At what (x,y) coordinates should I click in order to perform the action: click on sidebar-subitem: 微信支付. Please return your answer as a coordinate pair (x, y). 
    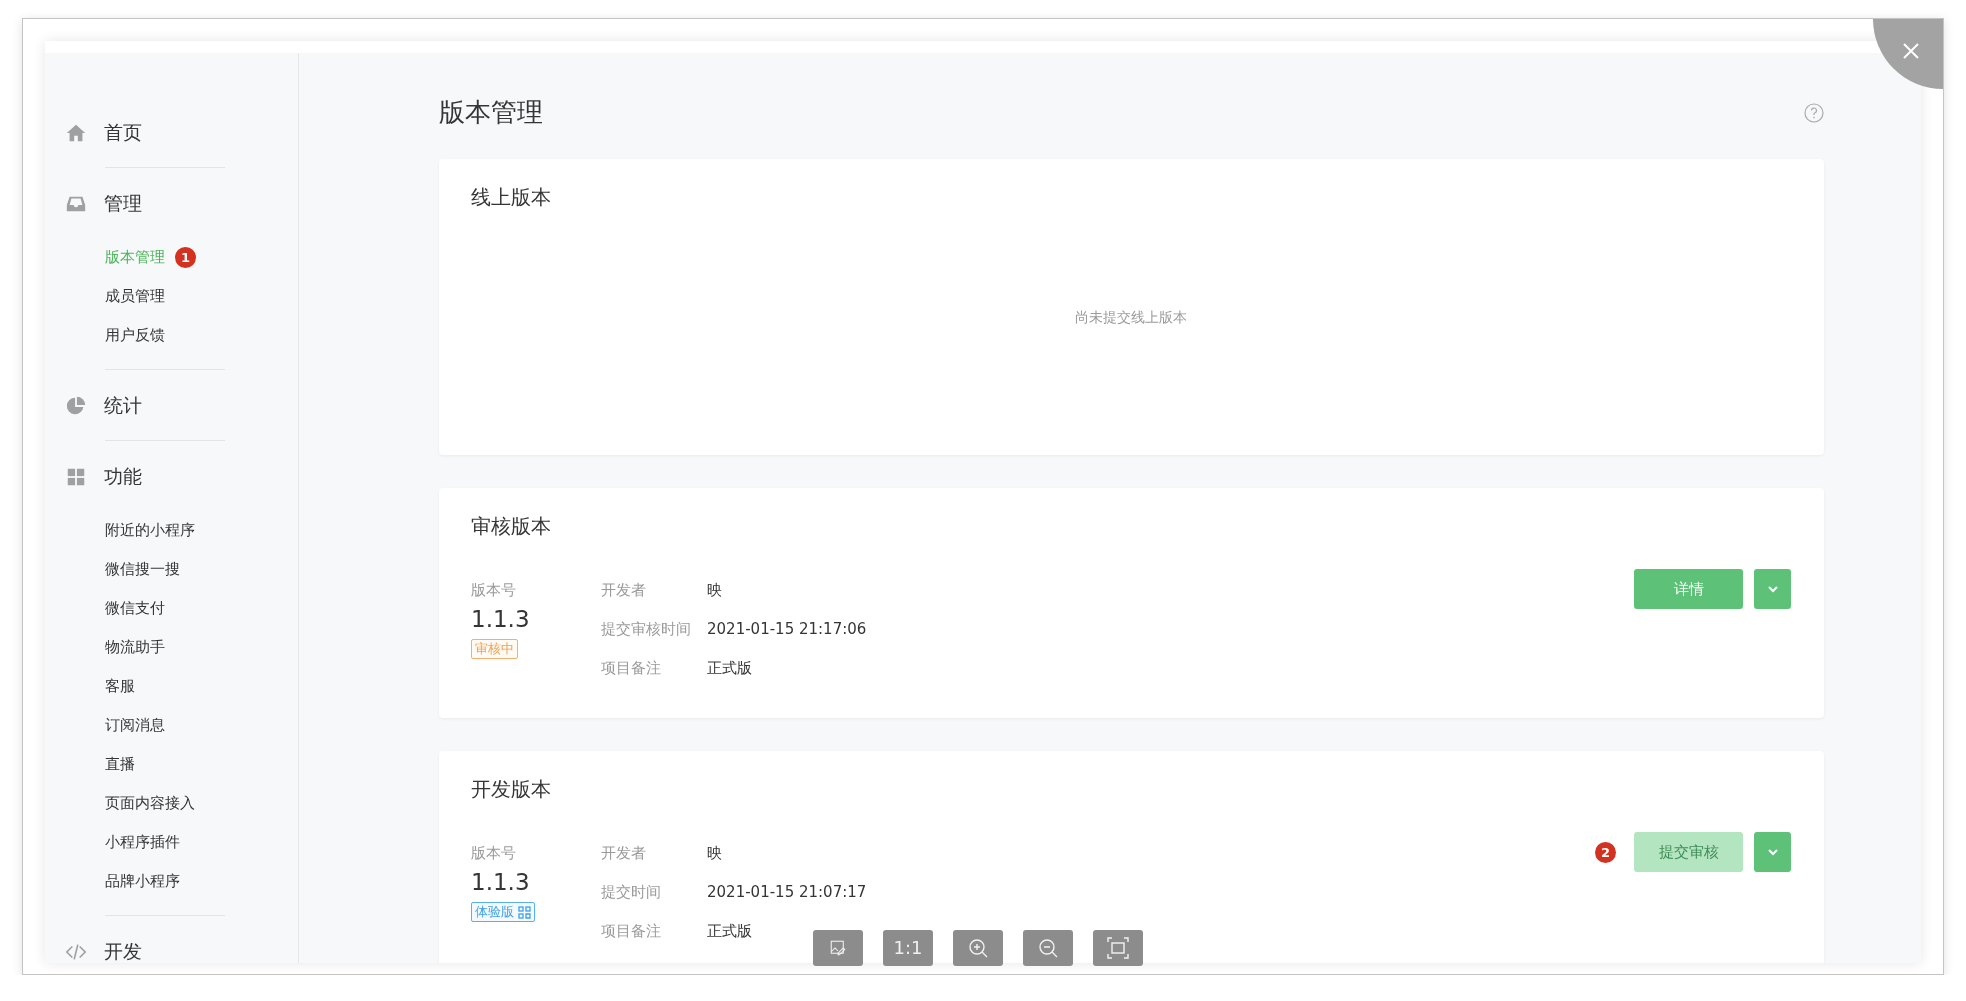
    Looking at the image, I should click on (135, 608).